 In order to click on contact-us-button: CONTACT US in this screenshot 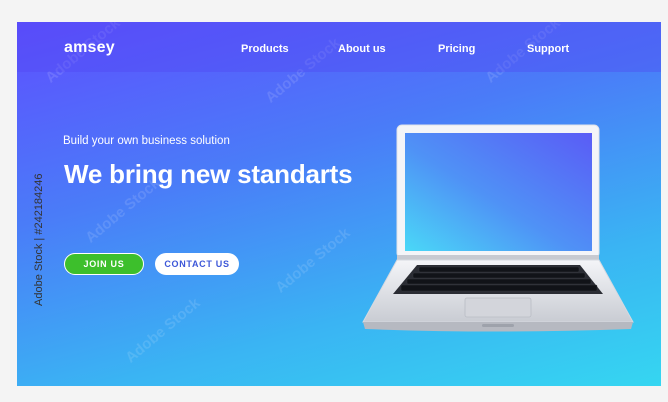, I will do `click(197, 264)`.